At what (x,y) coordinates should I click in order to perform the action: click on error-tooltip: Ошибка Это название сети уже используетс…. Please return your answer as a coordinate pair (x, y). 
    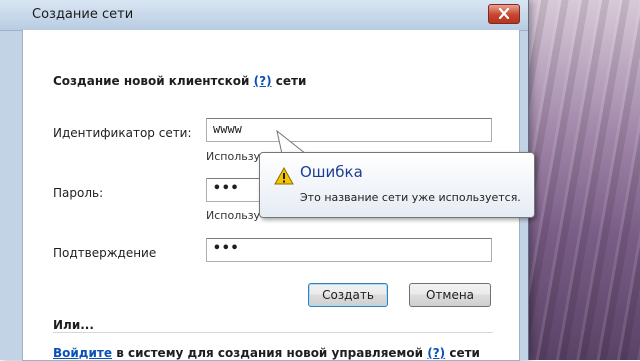
    Looking at the image, I should click on (397, 185).